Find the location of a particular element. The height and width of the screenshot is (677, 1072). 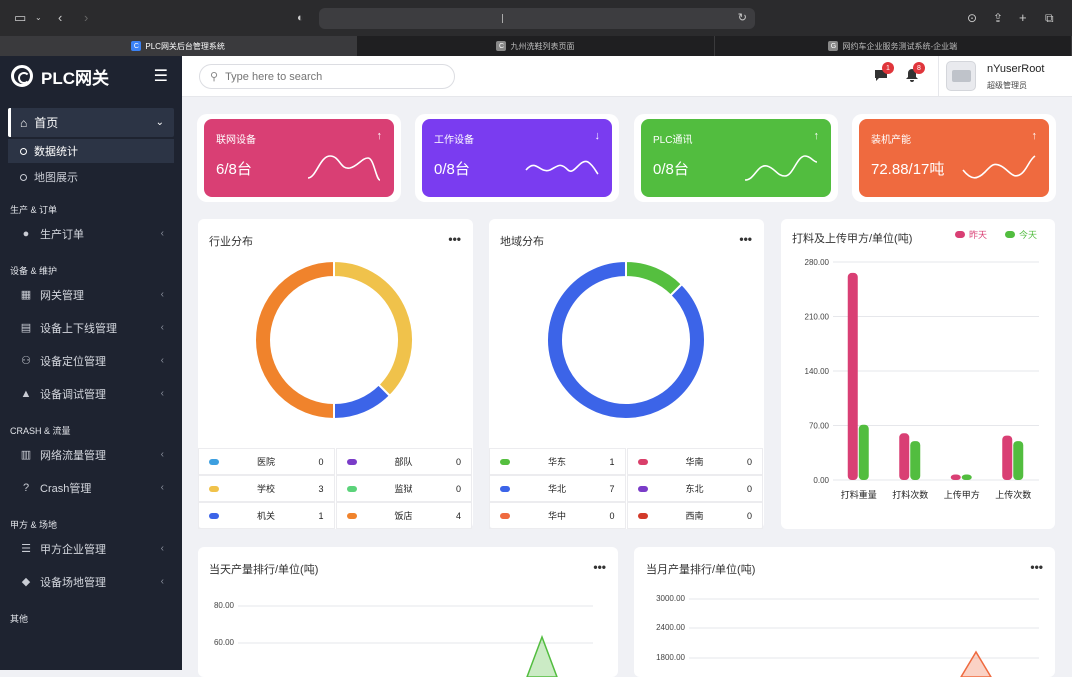

legend-row: 东北 0 is located at coordinates (694, 488).